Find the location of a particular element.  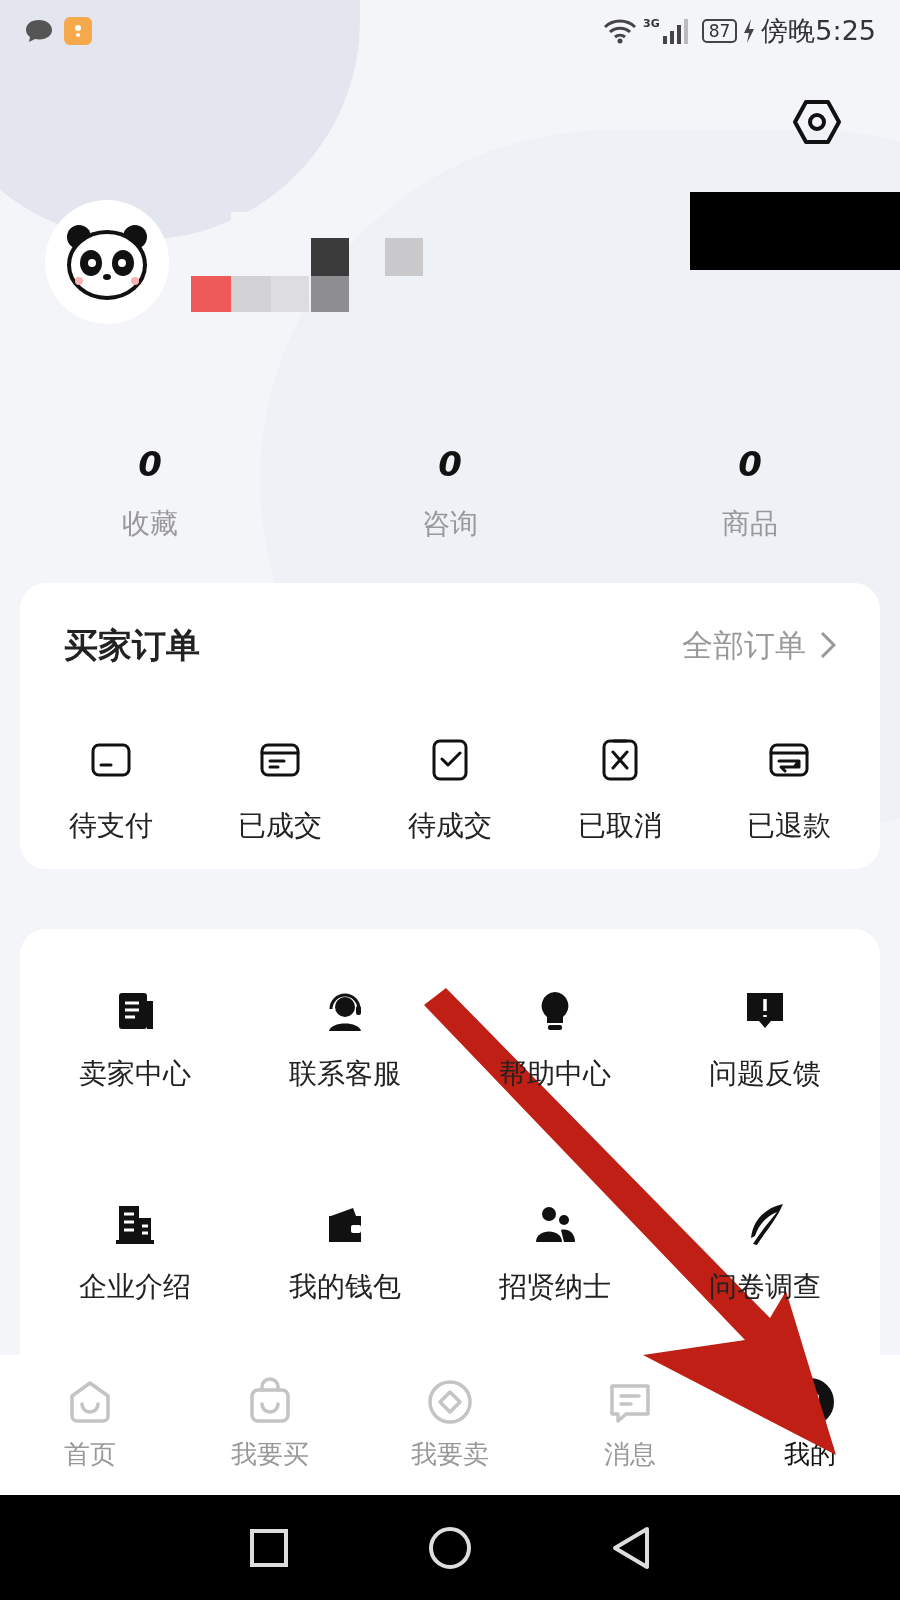

chevron-right-icon is located at coordinates (828, 645).